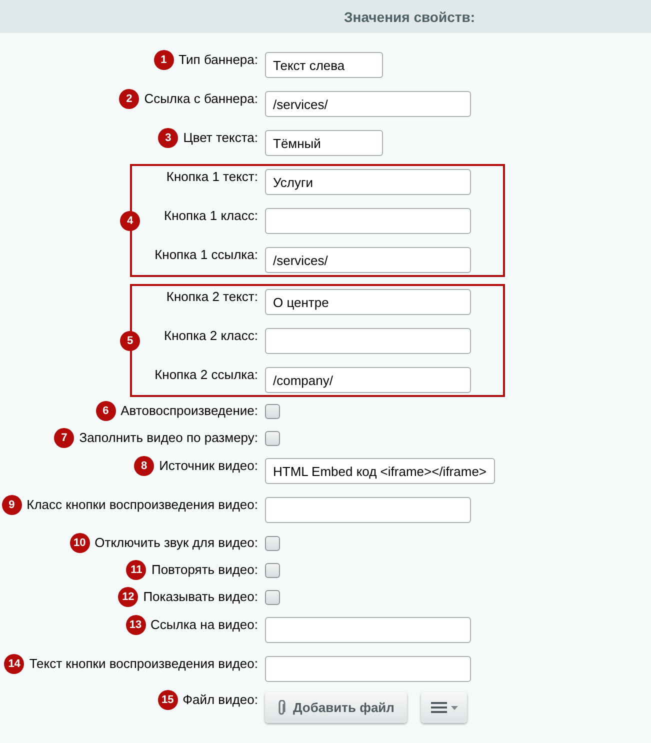  Describe the element at coordinates (439, 707) in the screenshot. I see `menu-icon` at that location.